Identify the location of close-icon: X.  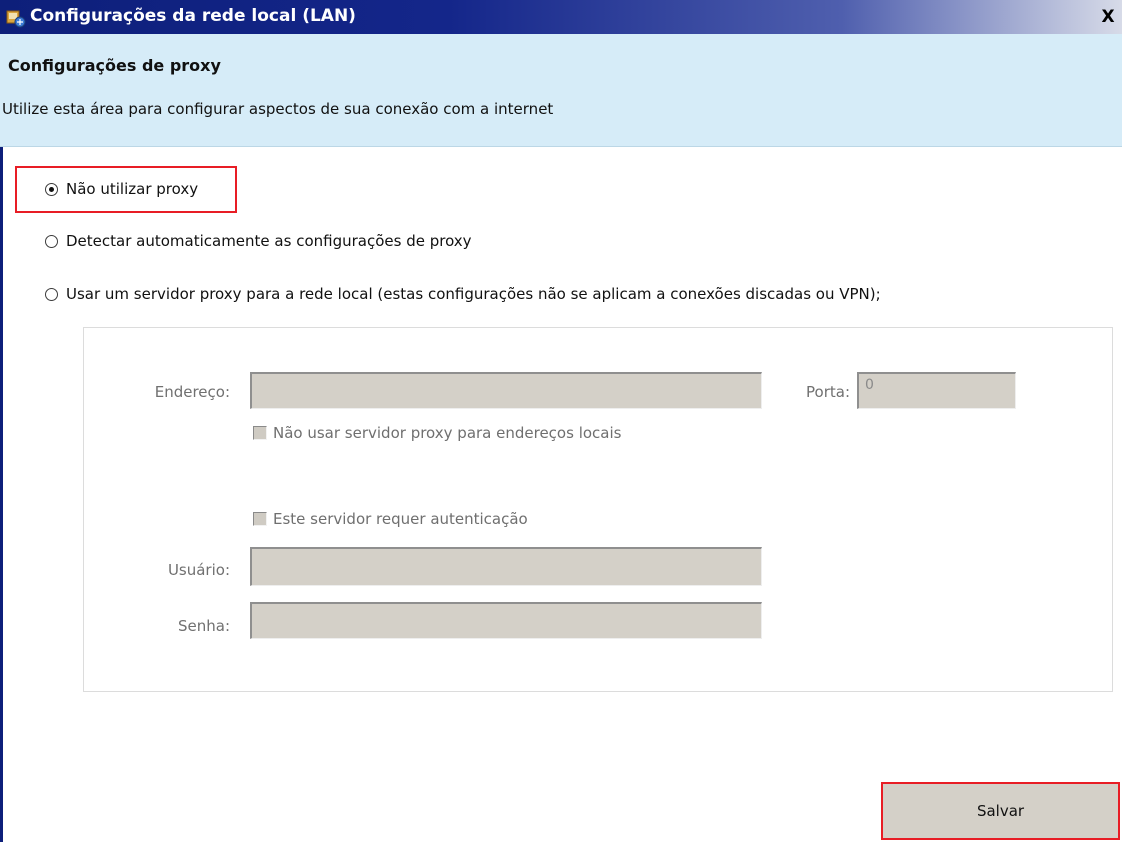
(1108, 17).